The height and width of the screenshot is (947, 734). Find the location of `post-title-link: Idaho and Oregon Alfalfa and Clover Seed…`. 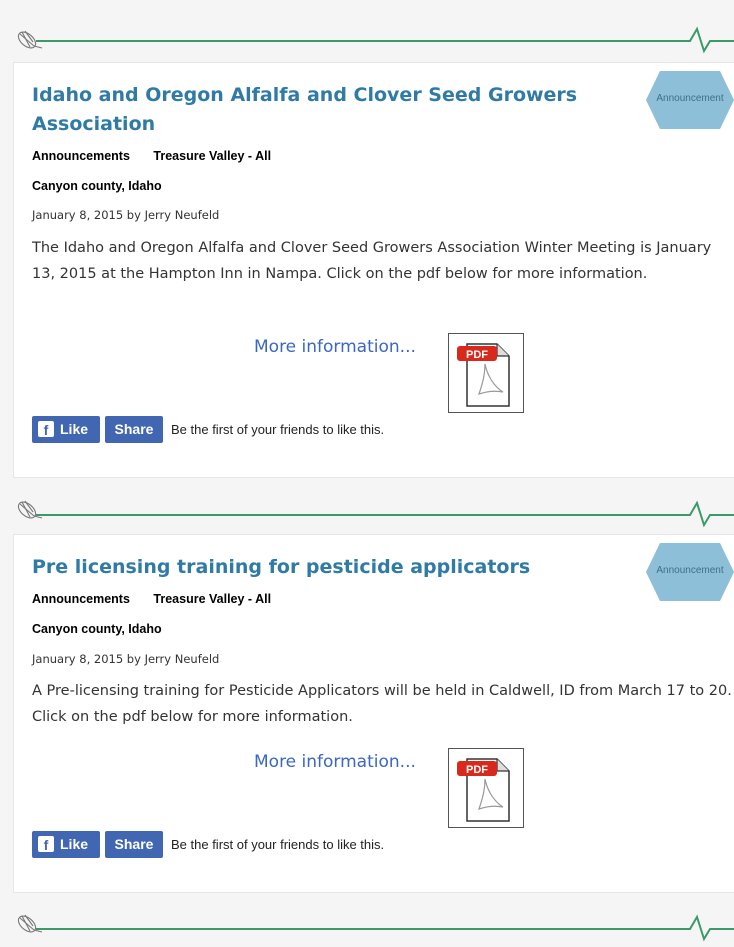

post-title-link: Idaho and Oregon Alfalfa and Clover Seed… is located at coordinates (312, 110).